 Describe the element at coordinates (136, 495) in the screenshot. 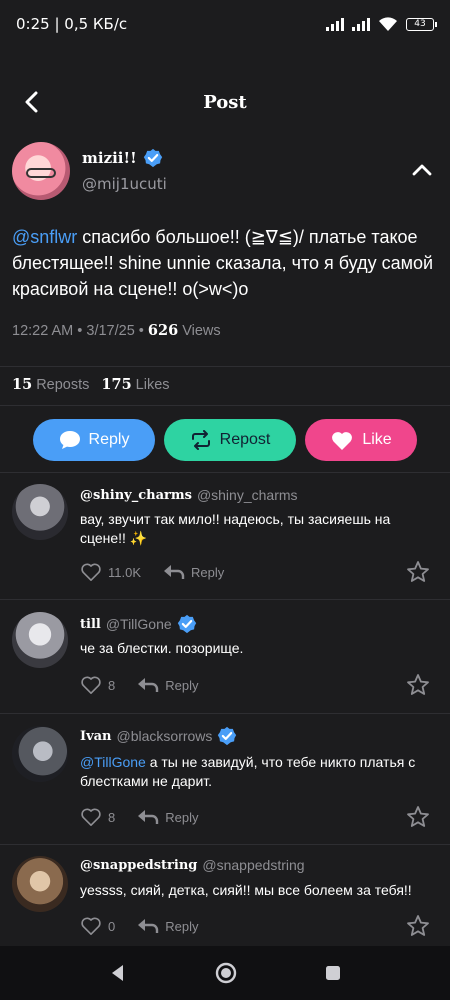

I see `comment-author-name: @shiny_charms` at that location.